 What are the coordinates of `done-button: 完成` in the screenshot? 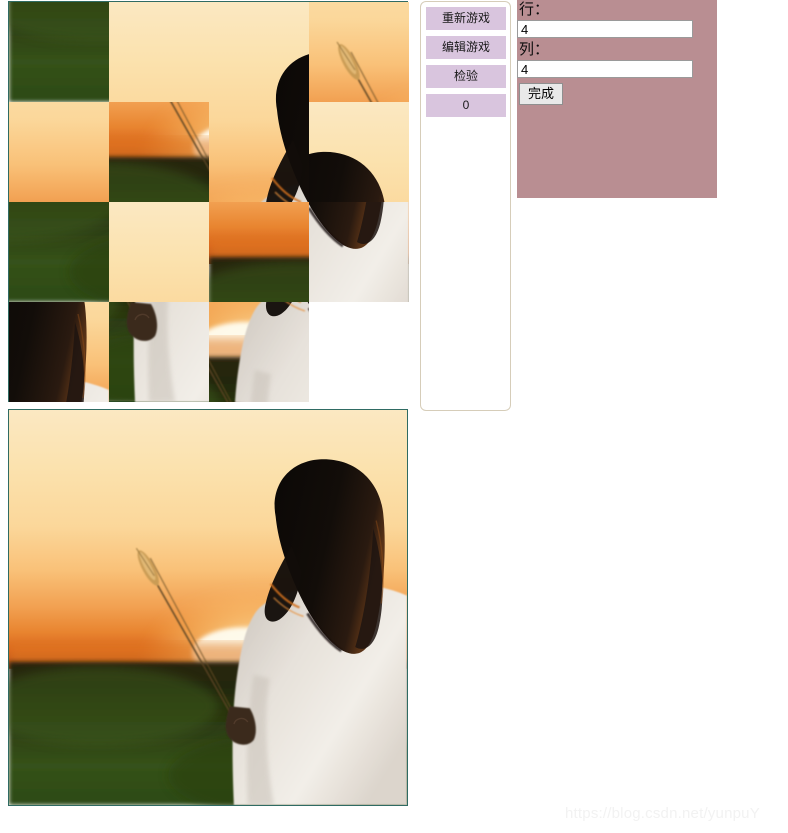 It's located at (541, 94).